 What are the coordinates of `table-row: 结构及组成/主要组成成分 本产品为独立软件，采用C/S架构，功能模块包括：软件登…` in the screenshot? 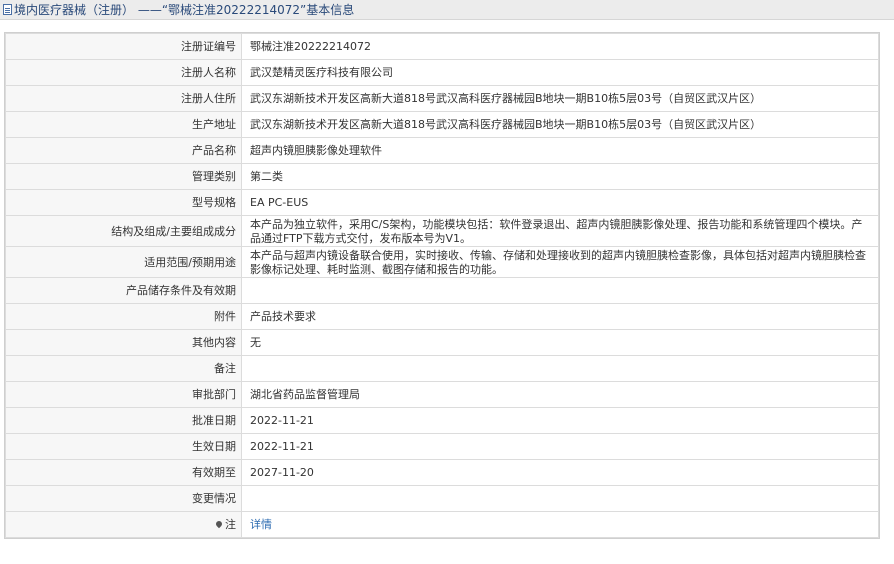 It's located at (442, 231).